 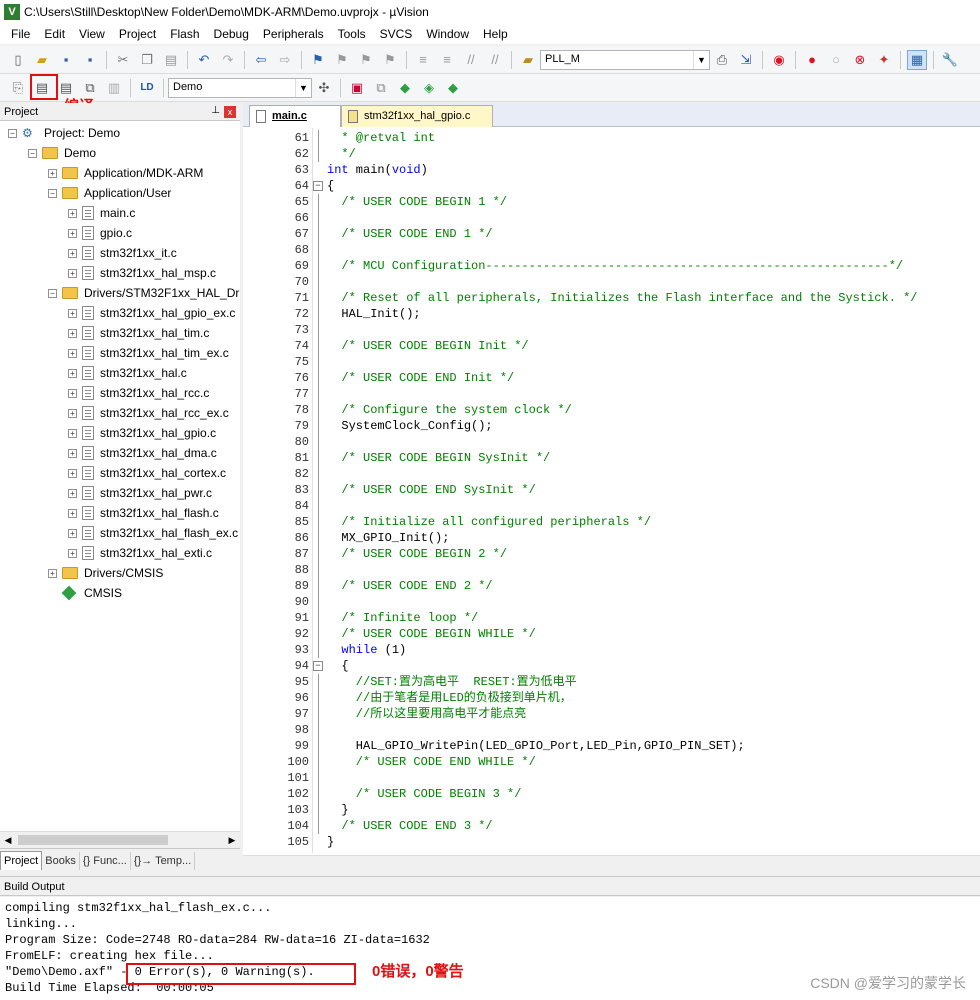 What do you see at coordinates (228, 60) in the screenshot?
I see `redo-icon: ↷` at bounding box center [228, 60].